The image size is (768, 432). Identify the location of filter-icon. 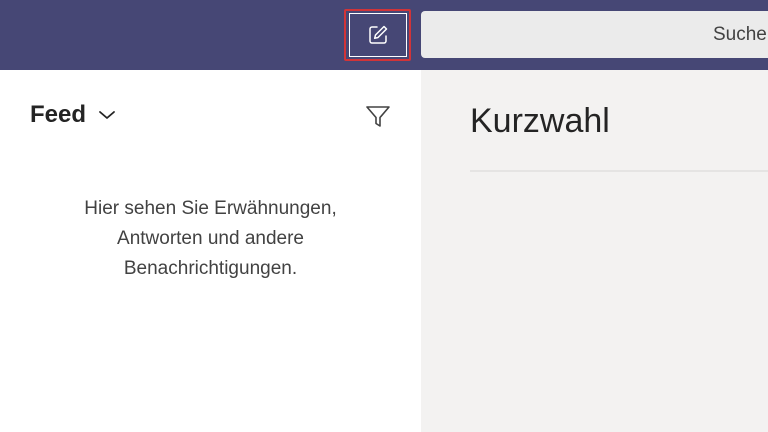
(378, 117).